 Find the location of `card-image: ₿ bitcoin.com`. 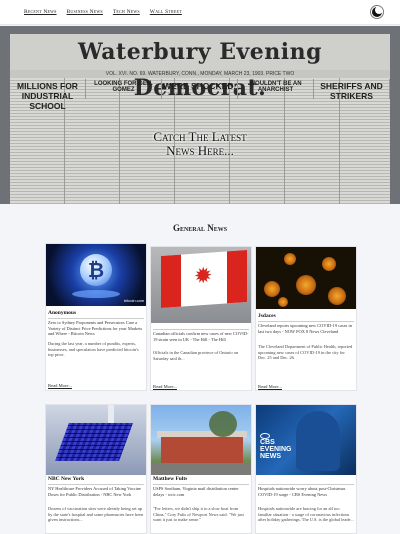

card-image: ₿ bitcoin.com is located at coordinates (96, 275).